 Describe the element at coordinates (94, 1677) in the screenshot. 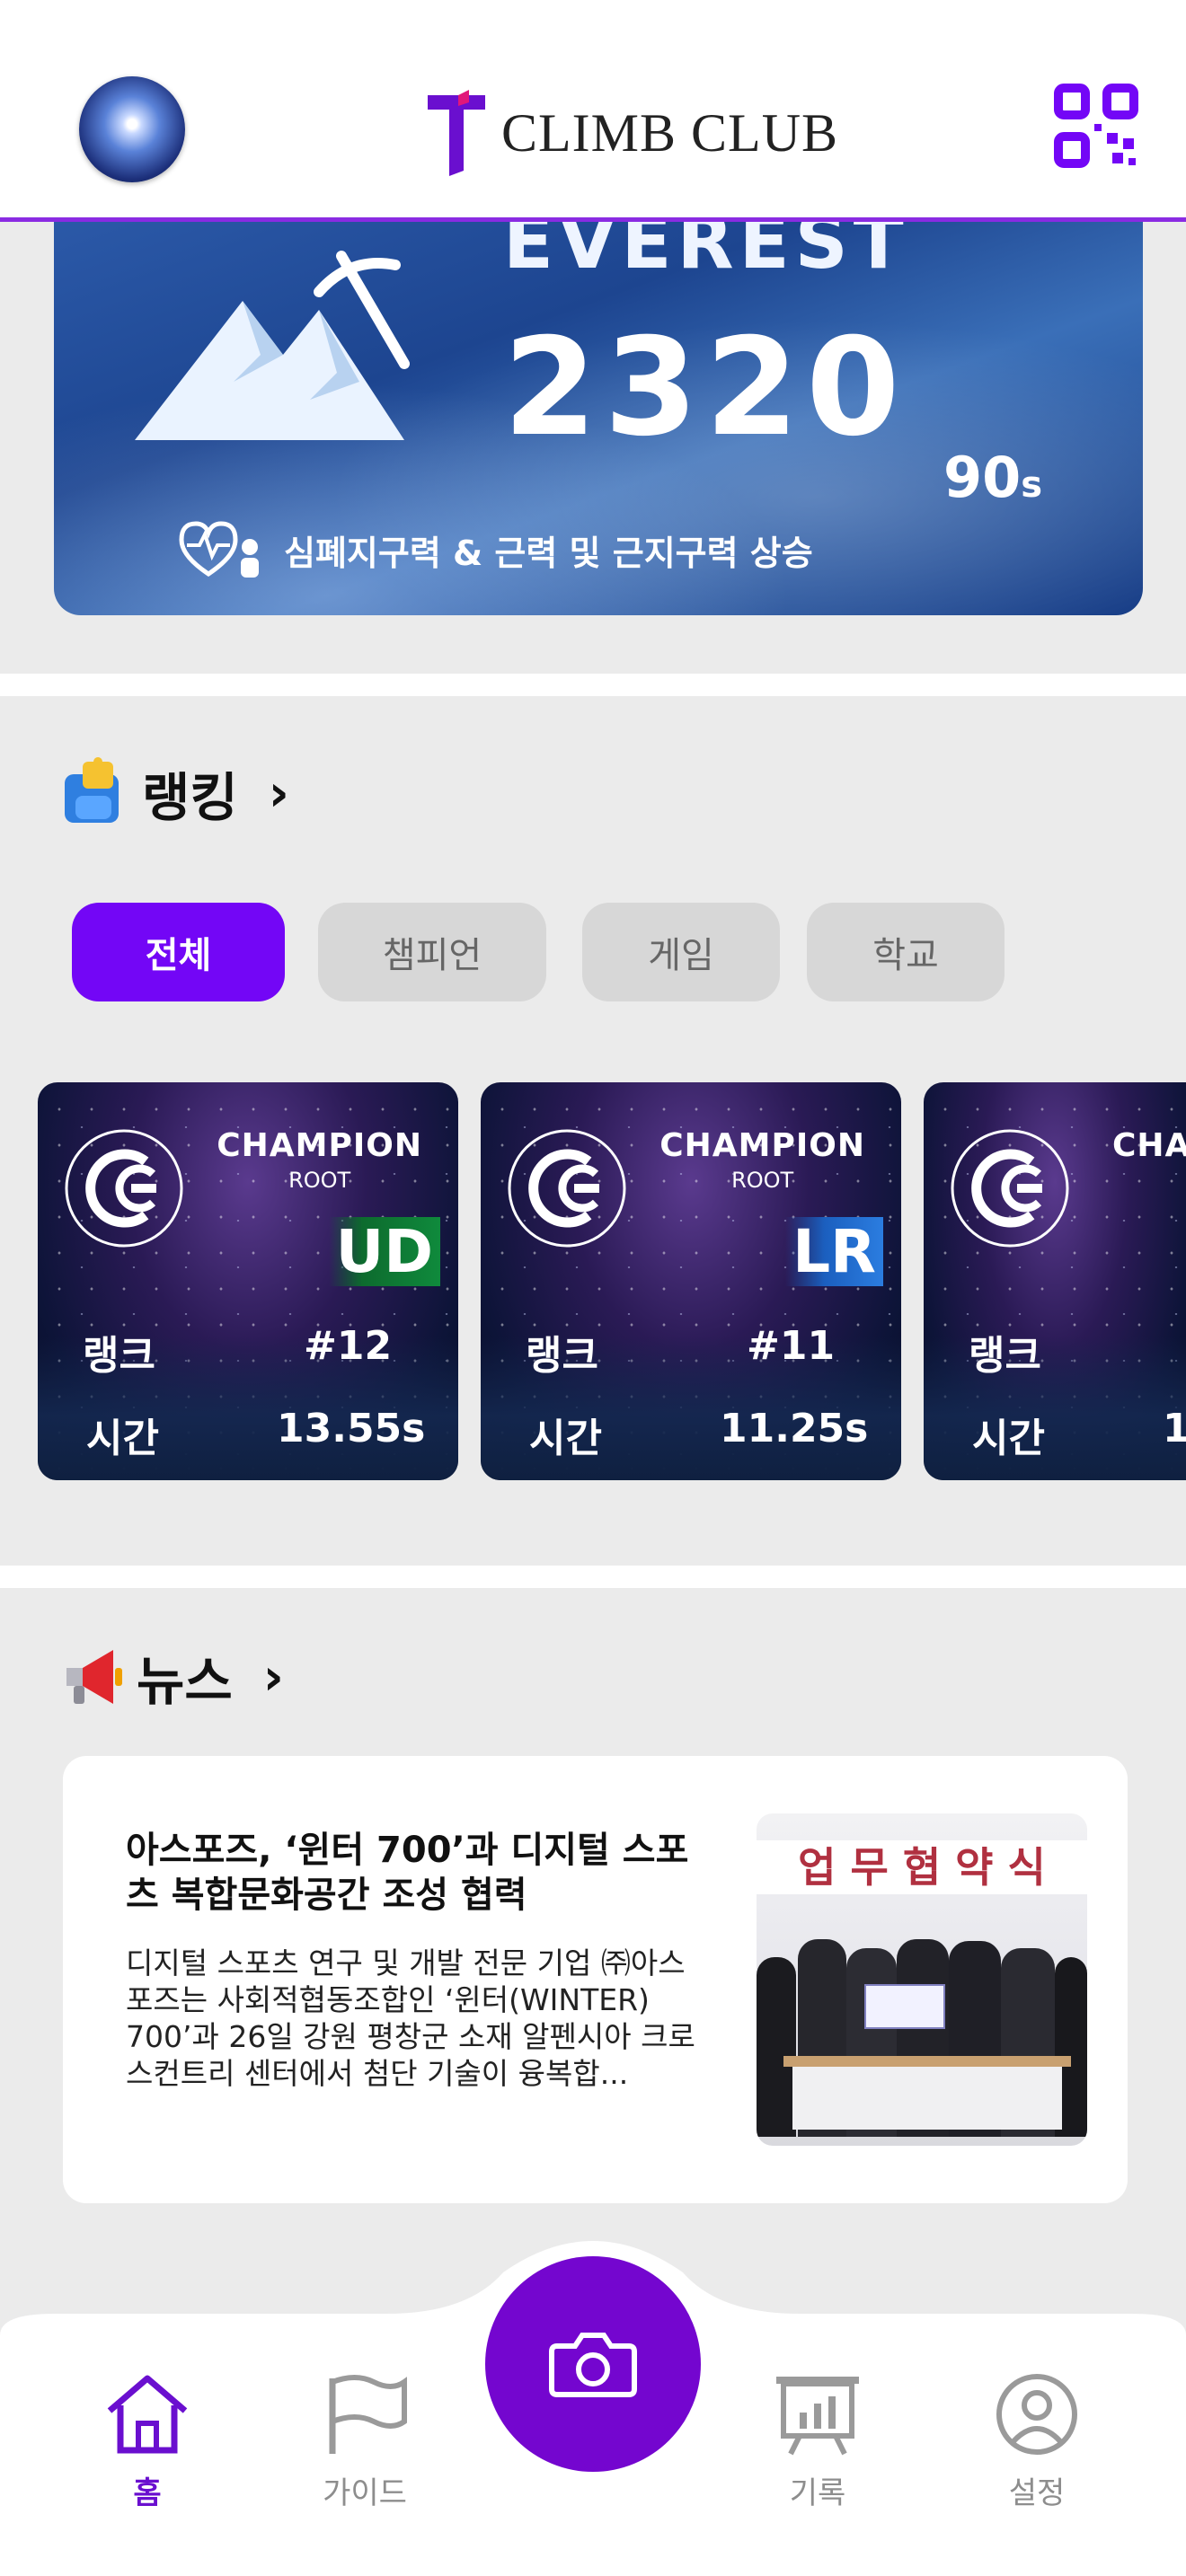

I see `megaphone-icon` at that location.